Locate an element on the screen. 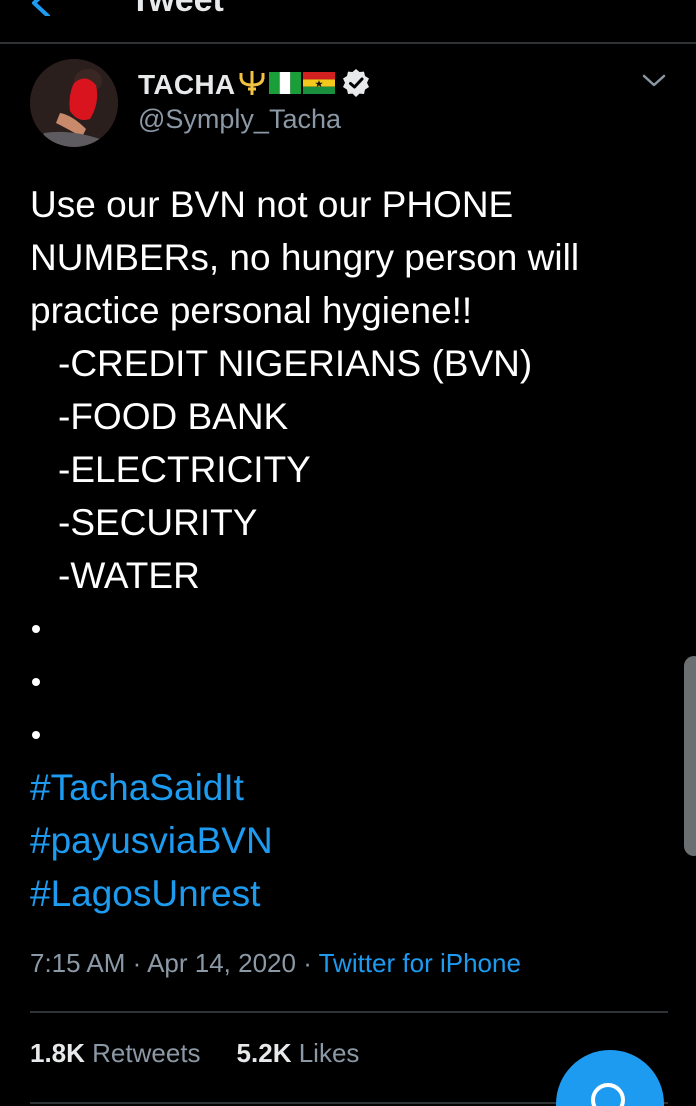 This screenshot has height=1106, width=696. retweets-label: Retweets is located at coordinates (146, 1053).